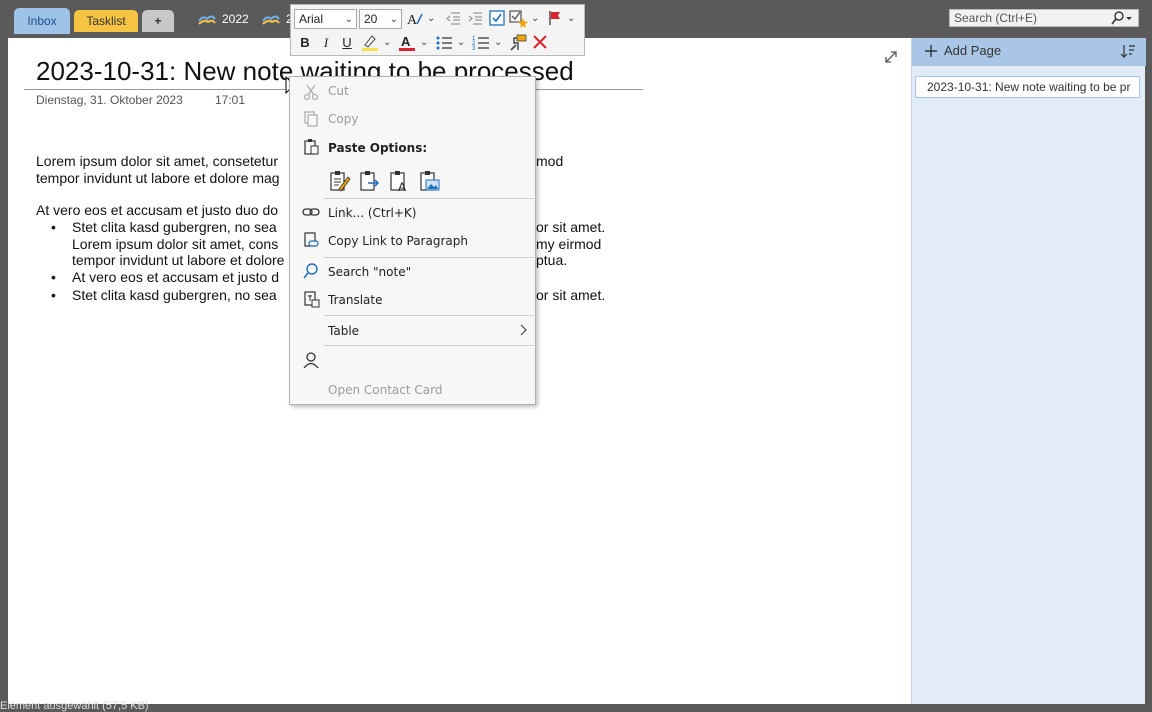  Describe the element at coordinates (369, 272) in the screenshot. I see `menu-item-search: Search "note"` at that location.